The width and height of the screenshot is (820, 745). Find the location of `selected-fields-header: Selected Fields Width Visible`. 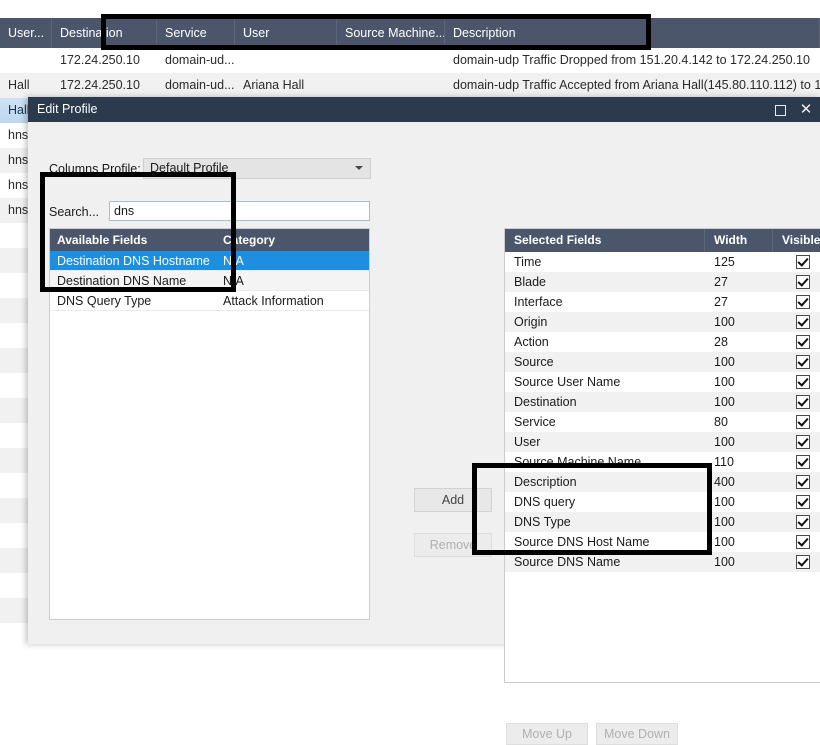

selected-fields-header: Selected Fields Width Visible is located at coordinates (662, 240).